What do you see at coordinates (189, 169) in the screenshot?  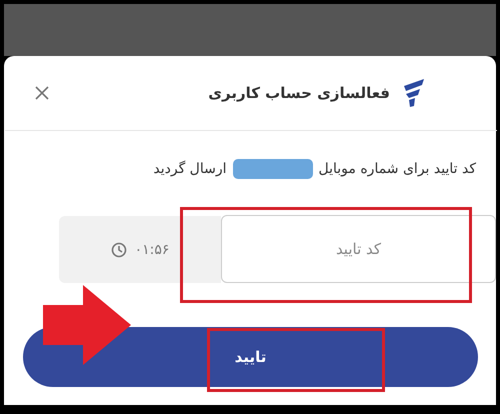 I see `message-text: ارسال گردید` at bounding box center [189, 169].